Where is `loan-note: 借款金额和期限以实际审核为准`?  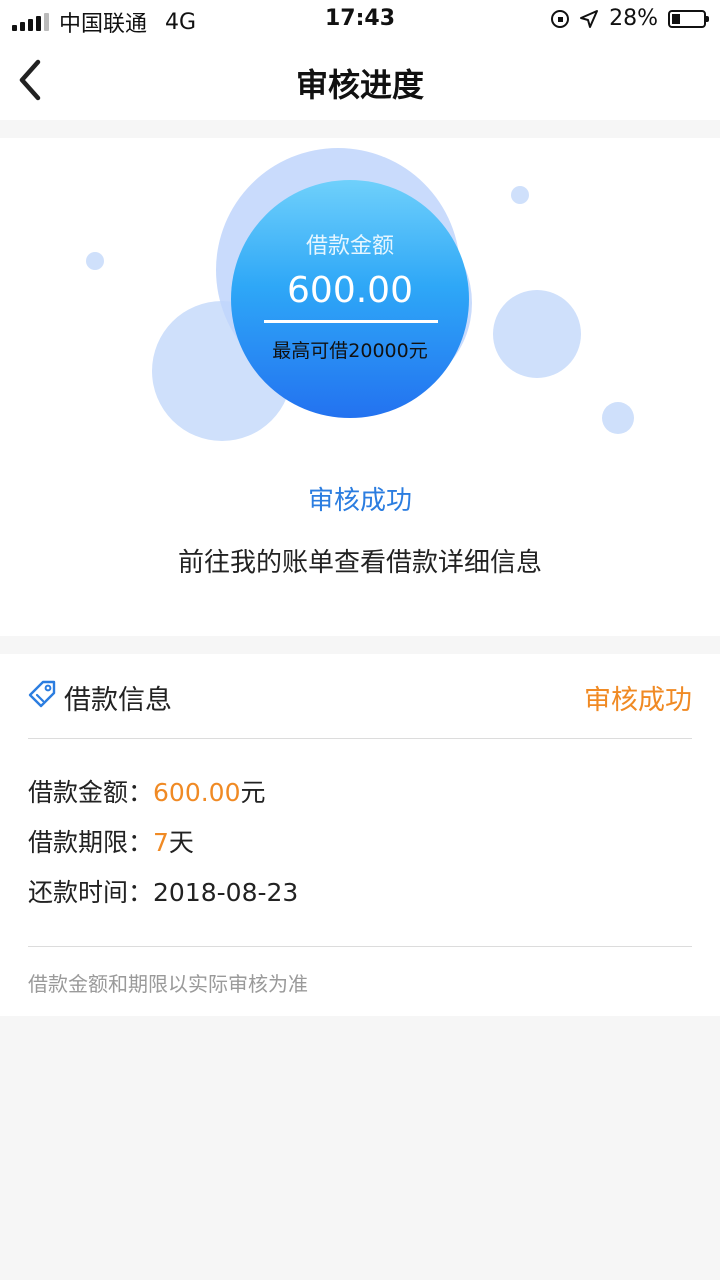 loan-note: 借款金额和期限以实际审核为准 is located at coordinates (168, 984).